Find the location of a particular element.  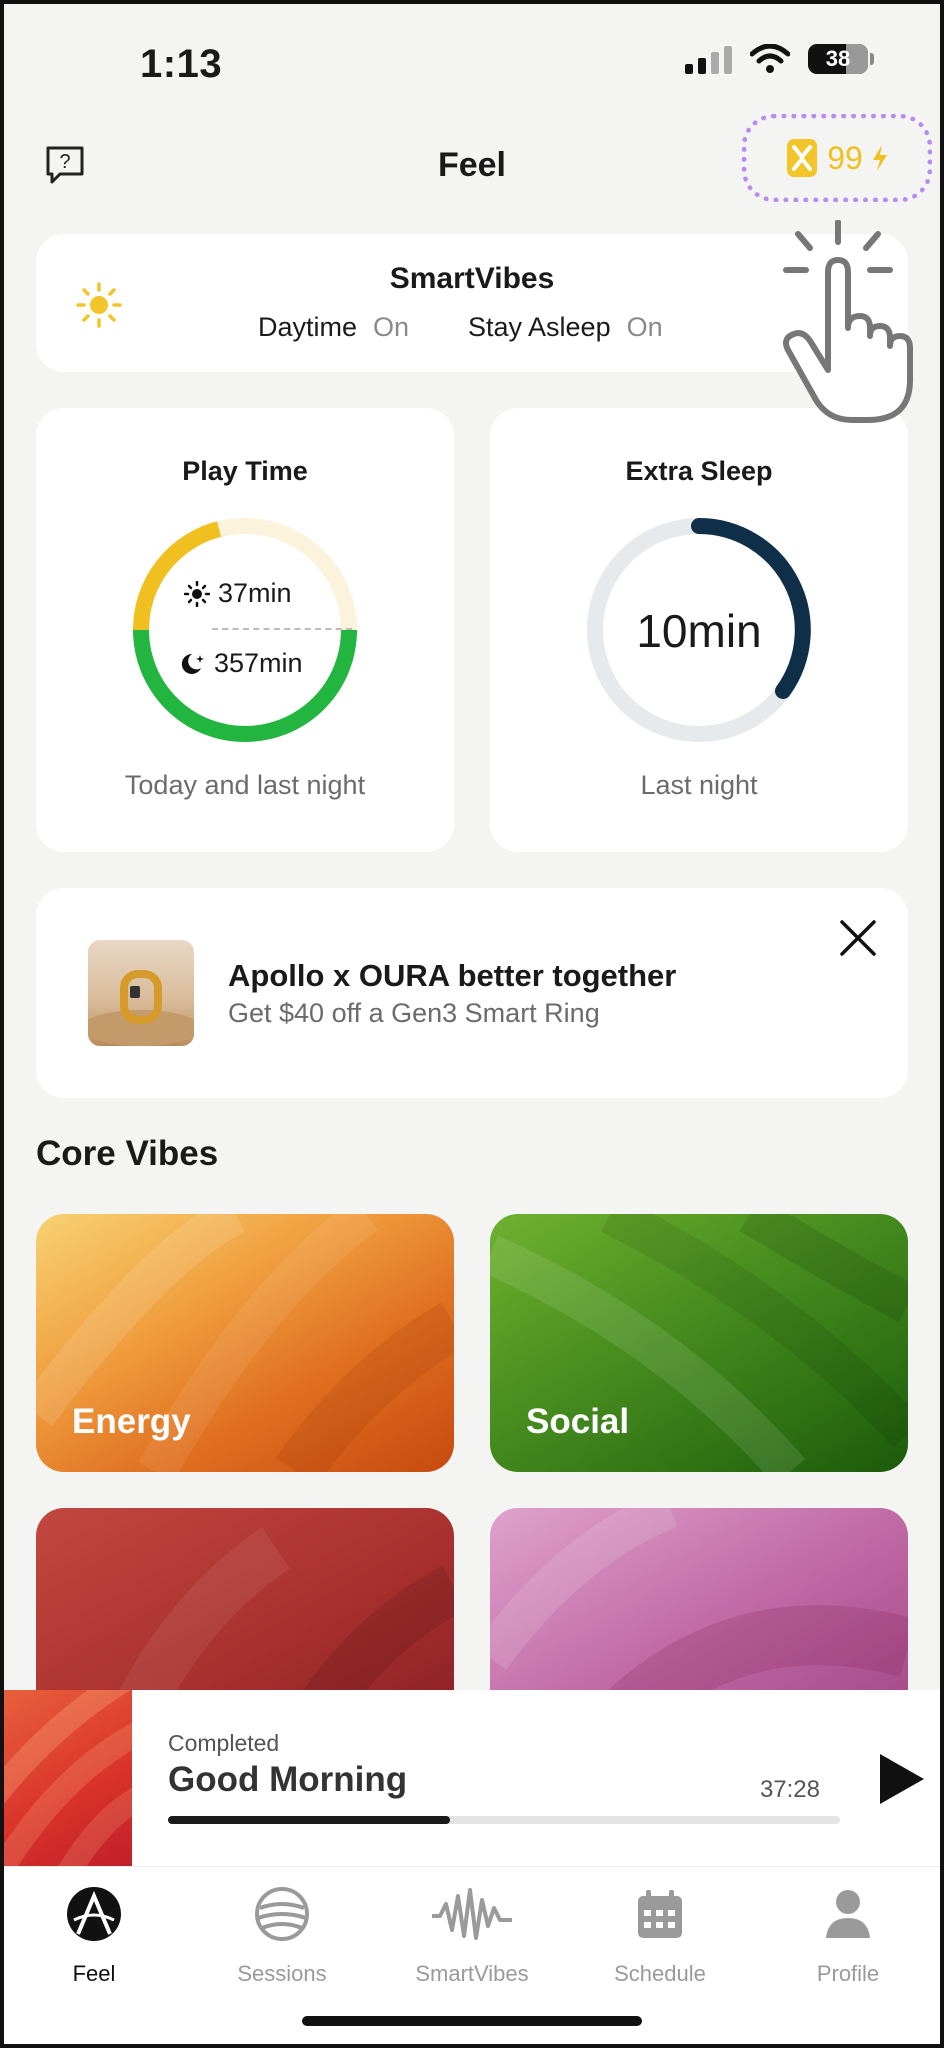

now-playing-artwork is located at coordinates (68, 1778).